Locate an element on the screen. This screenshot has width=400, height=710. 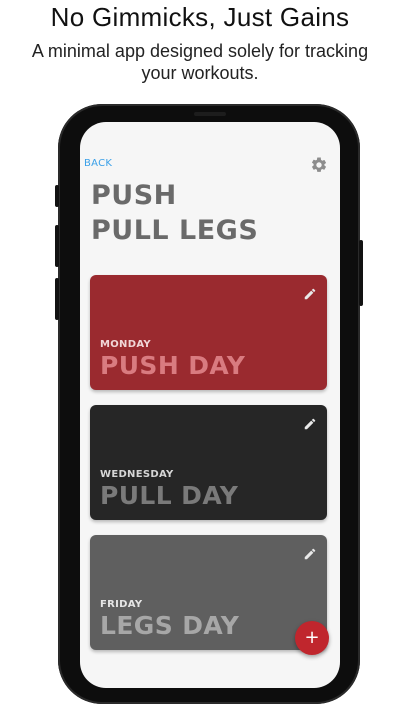
phone-notch is located at coordinates (210, 114).